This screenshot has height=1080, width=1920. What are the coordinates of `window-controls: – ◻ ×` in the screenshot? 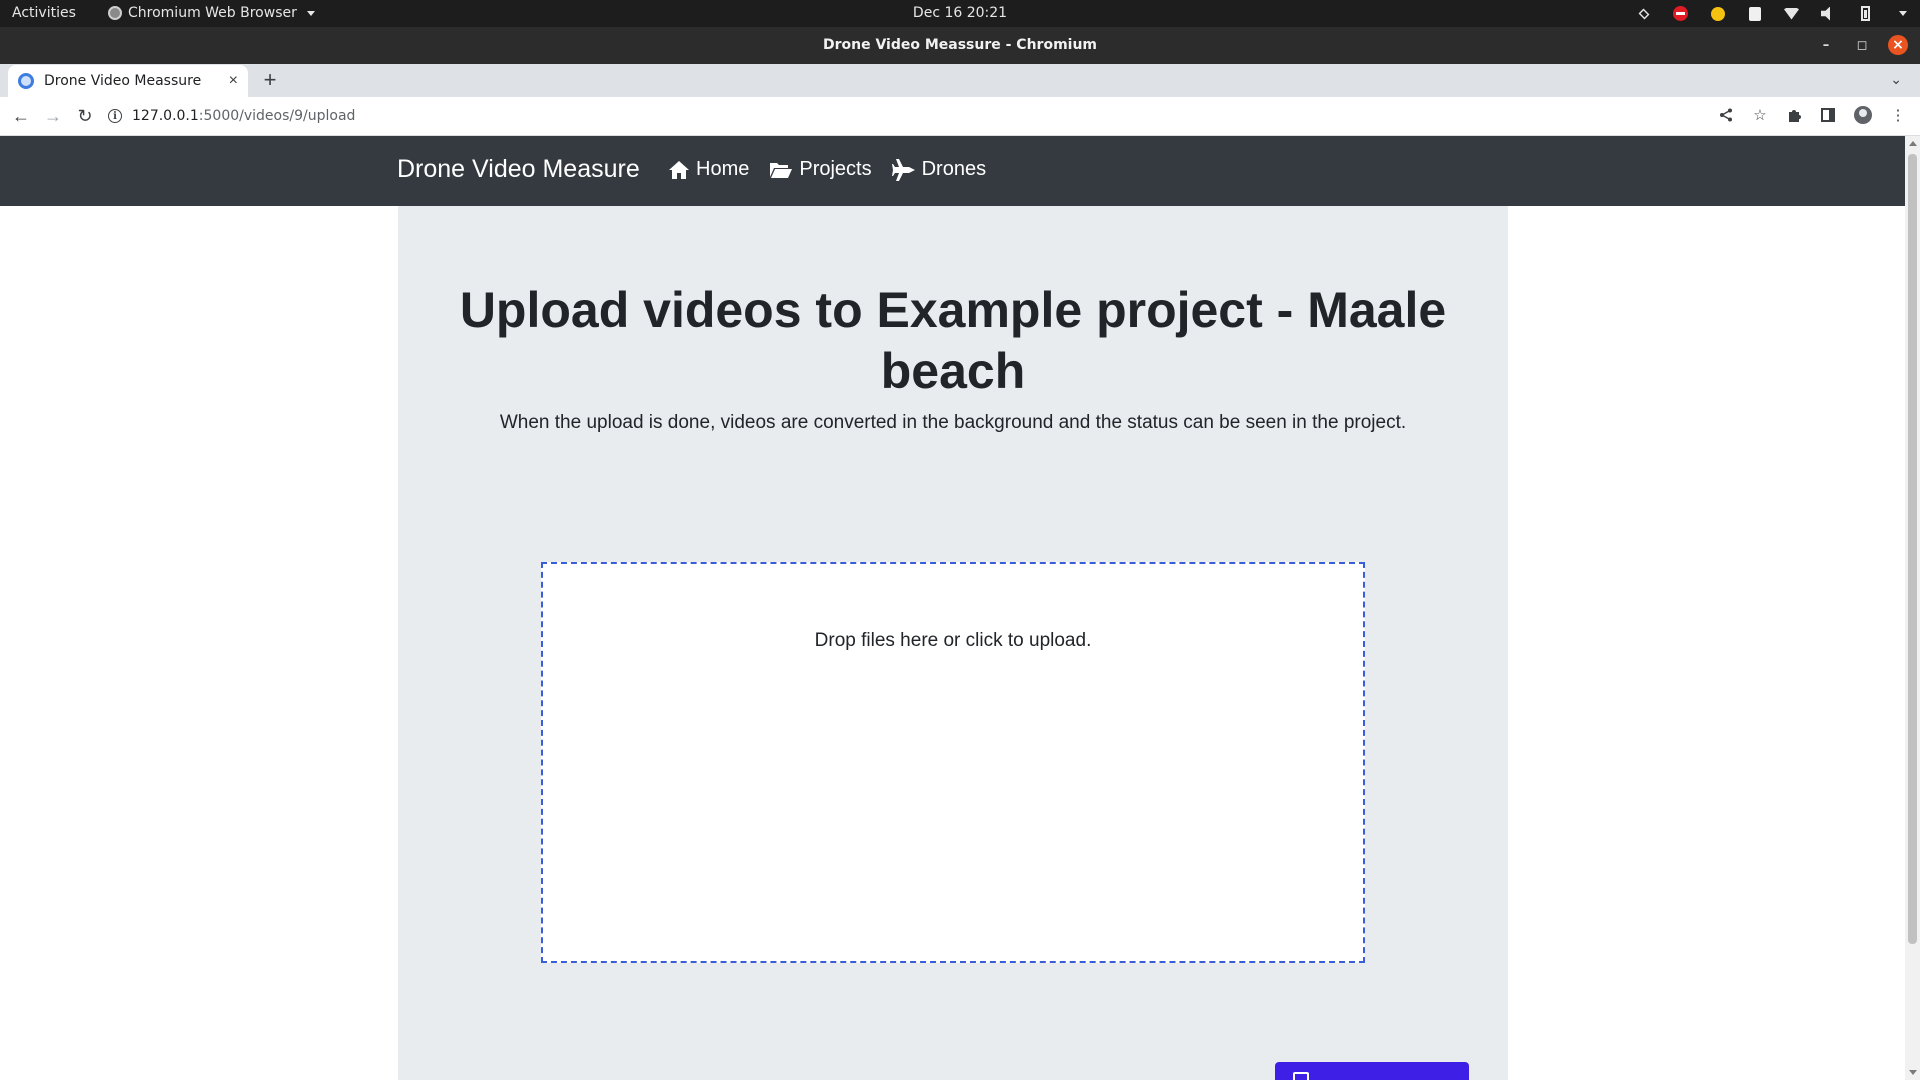 It's located at (1862, 45).